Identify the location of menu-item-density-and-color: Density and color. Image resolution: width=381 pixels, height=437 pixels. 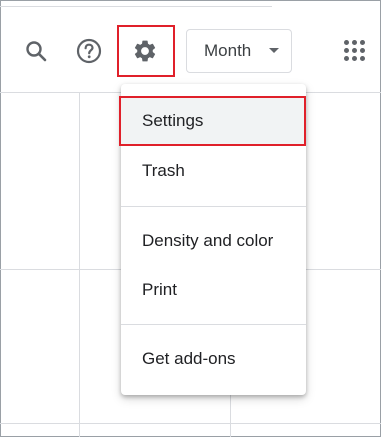
(213, 241).